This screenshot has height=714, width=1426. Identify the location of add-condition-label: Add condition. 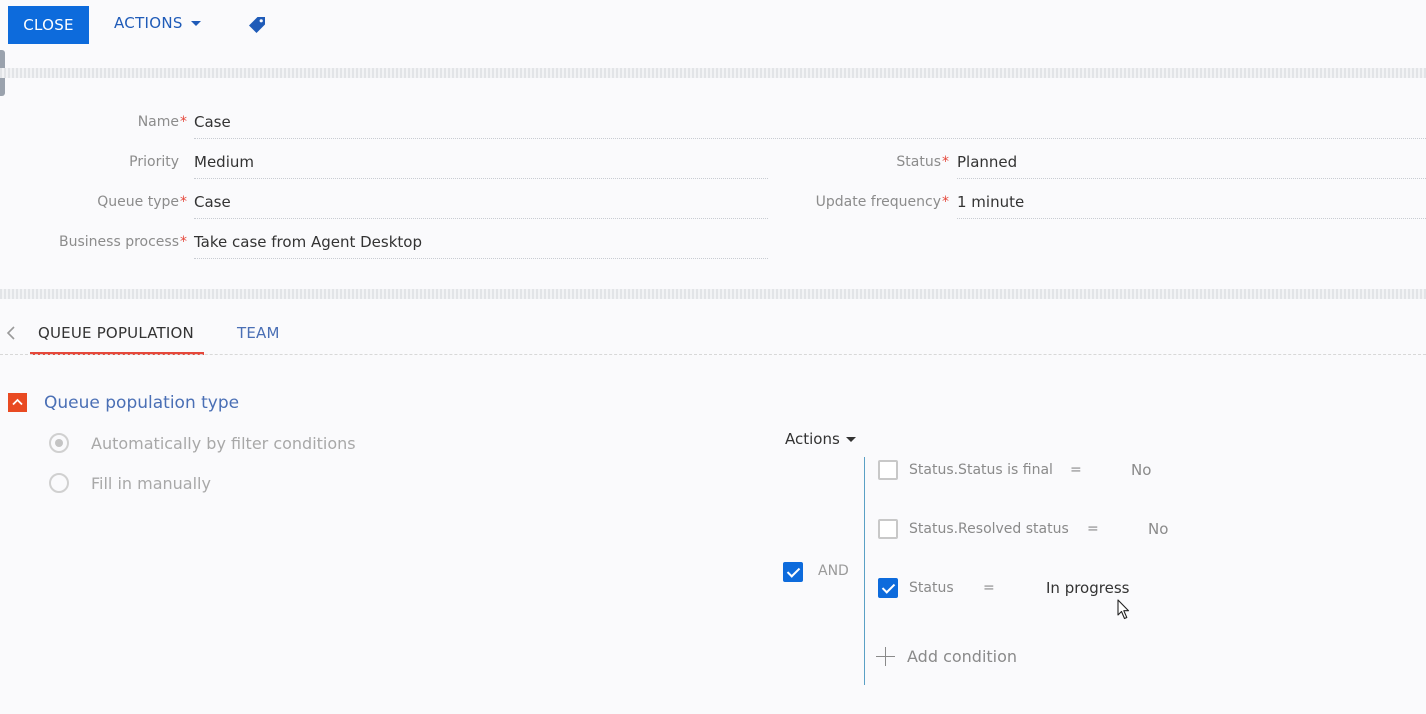
(962, 656).